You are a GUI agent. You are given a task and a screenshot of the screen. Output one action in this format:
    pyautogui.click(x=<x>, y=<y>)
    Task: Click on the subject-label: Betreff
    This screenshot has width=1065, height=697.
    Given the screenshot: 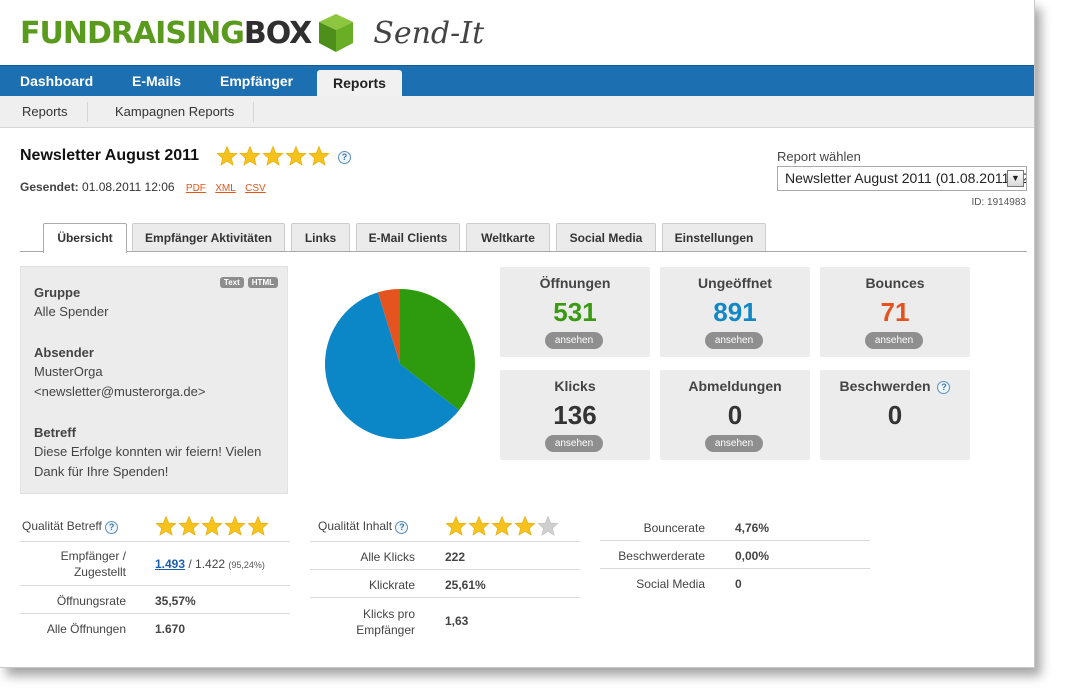 What is the action you would take?
    pyautogui.click(x=55, y=432)
    